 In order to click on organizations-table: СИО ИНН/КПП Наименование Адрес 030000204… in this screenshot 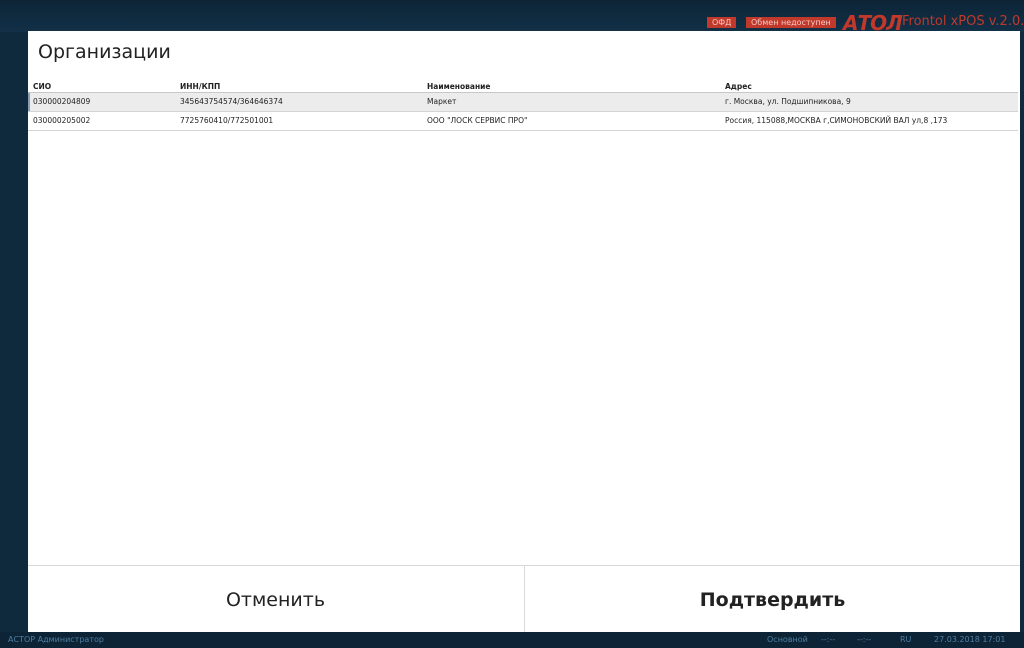, I will do `click(523, 106)`.